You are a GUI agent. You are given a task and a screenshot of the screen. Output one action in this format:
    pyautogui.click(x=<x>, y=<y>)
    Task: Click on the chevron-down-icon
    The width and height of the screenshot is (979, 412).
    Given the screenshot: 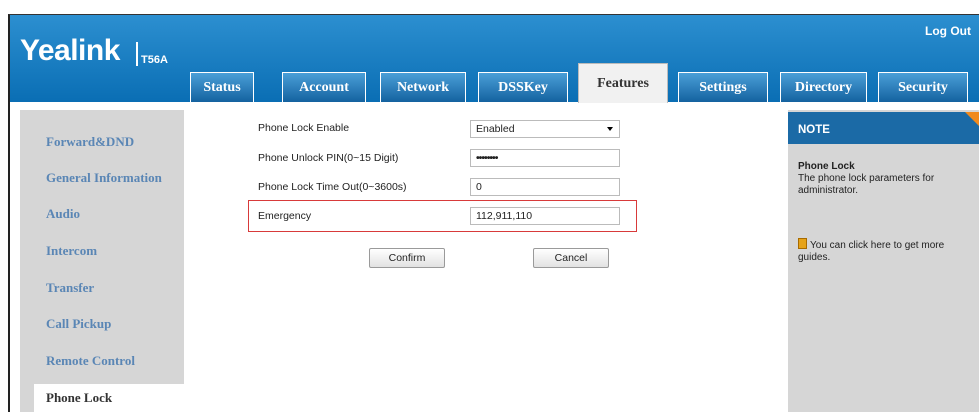 What is the action you would take?
    pyautogui.click(x=610, y=129)
    